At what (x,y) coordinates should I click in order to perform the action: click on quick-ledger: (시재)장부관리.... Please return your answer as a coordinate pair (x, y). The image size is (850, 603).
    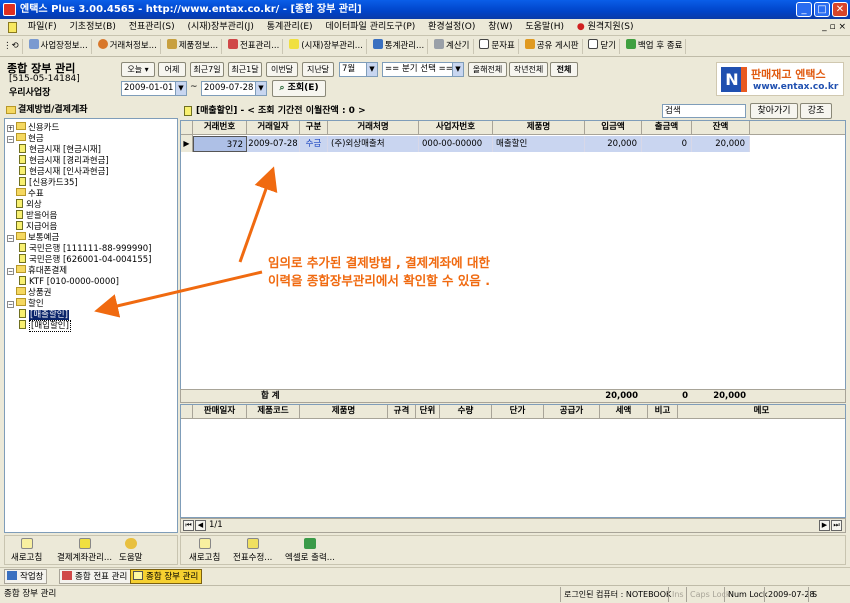
    Looking at the image, I should click on (326, 46).